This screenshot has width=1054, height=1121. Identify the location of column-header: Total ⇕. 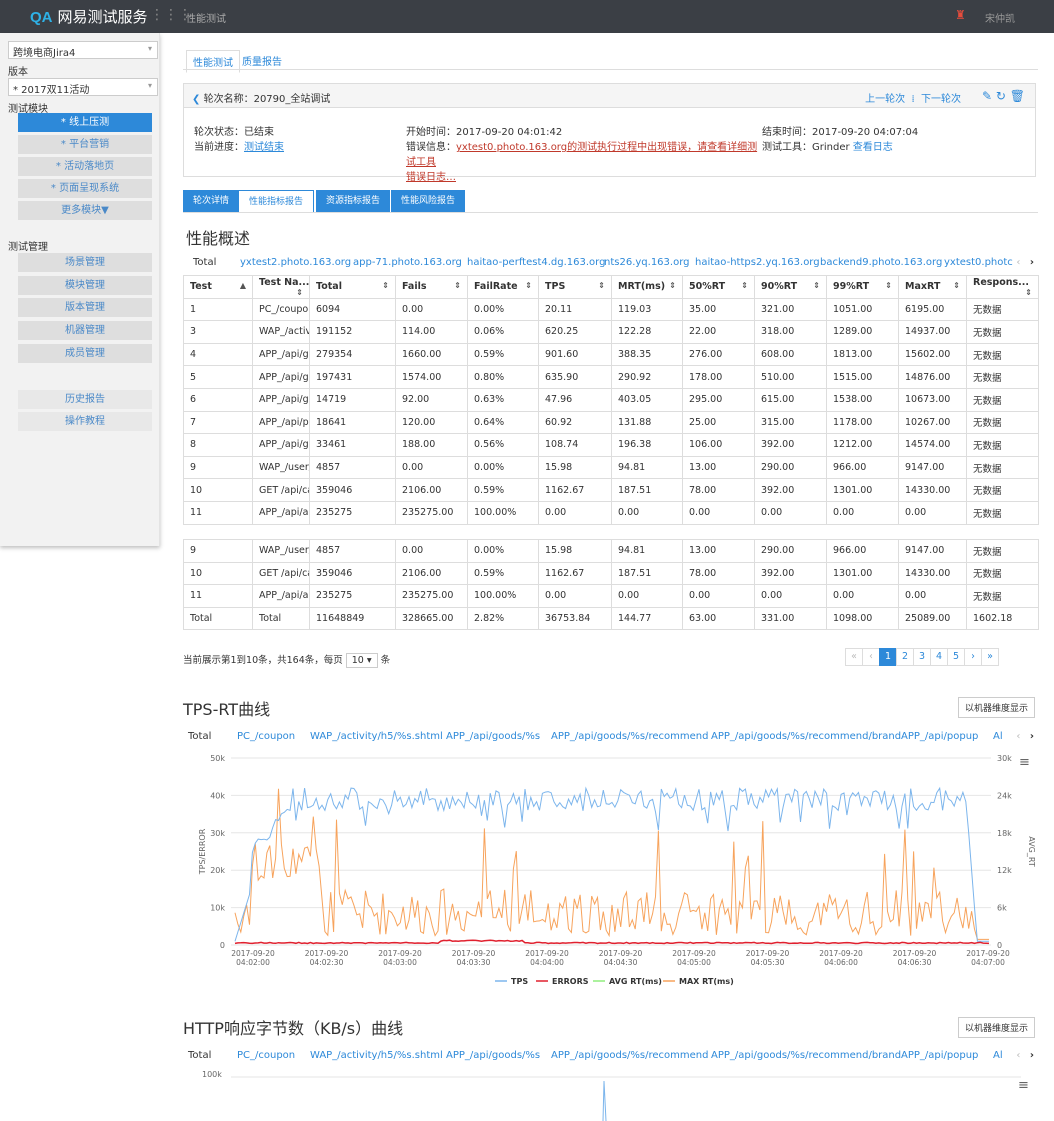
(352, 287).